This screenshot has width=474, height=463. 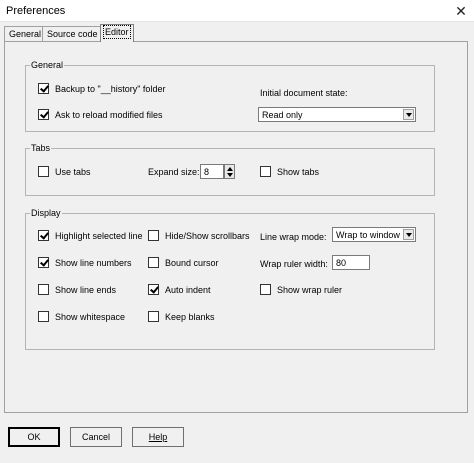 I want to click on spin-up-icon, so click(x=230, y=169).